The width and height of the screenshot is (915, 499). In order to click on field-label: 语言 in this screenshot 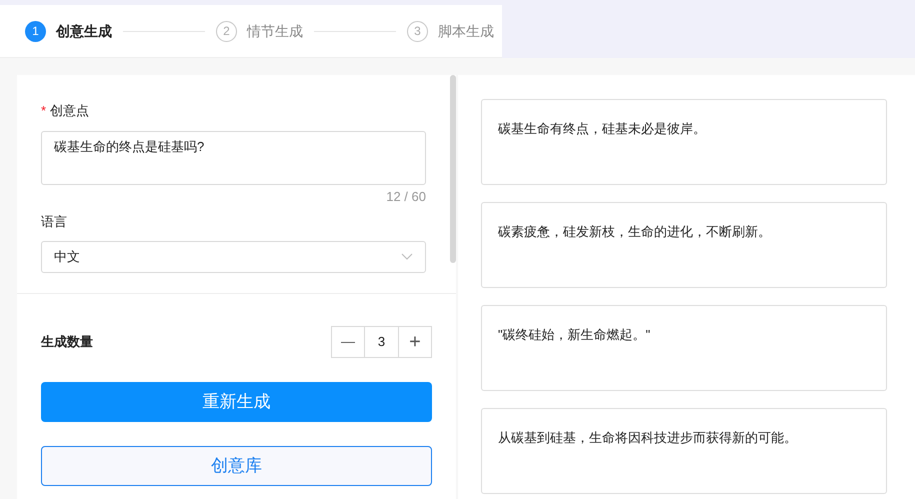, I will do `click(54, 222)`.